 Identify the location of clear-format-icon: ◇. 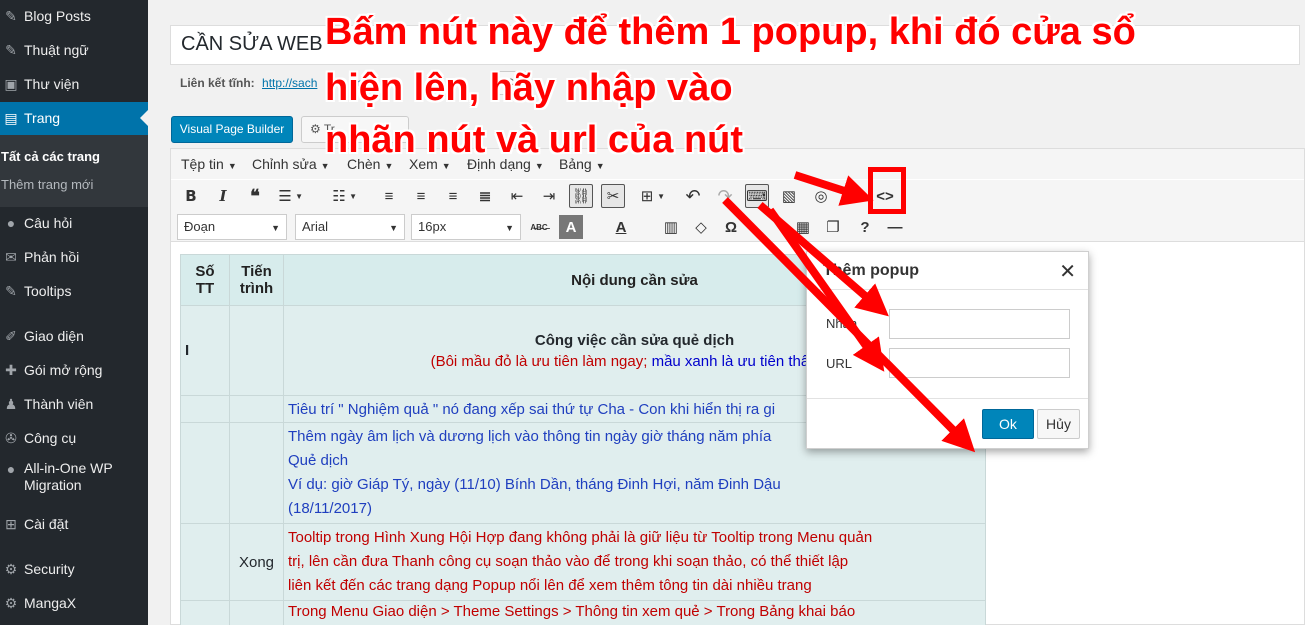
(701, 227).